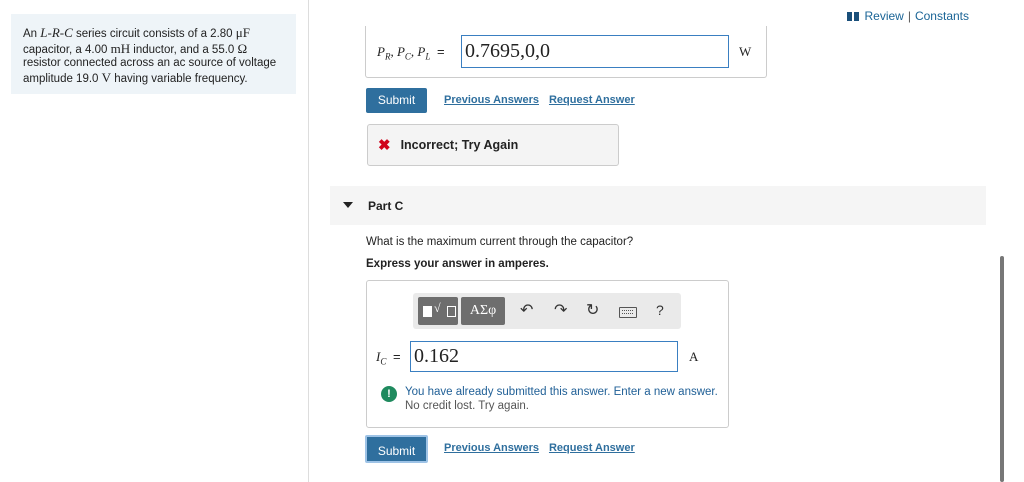 Image resolution: width=1024 pixels, height=482 pixels. What do you see at coordinates (853, 16) in the screenshot?
I see `review-icon` at bounding box center [853, 16].